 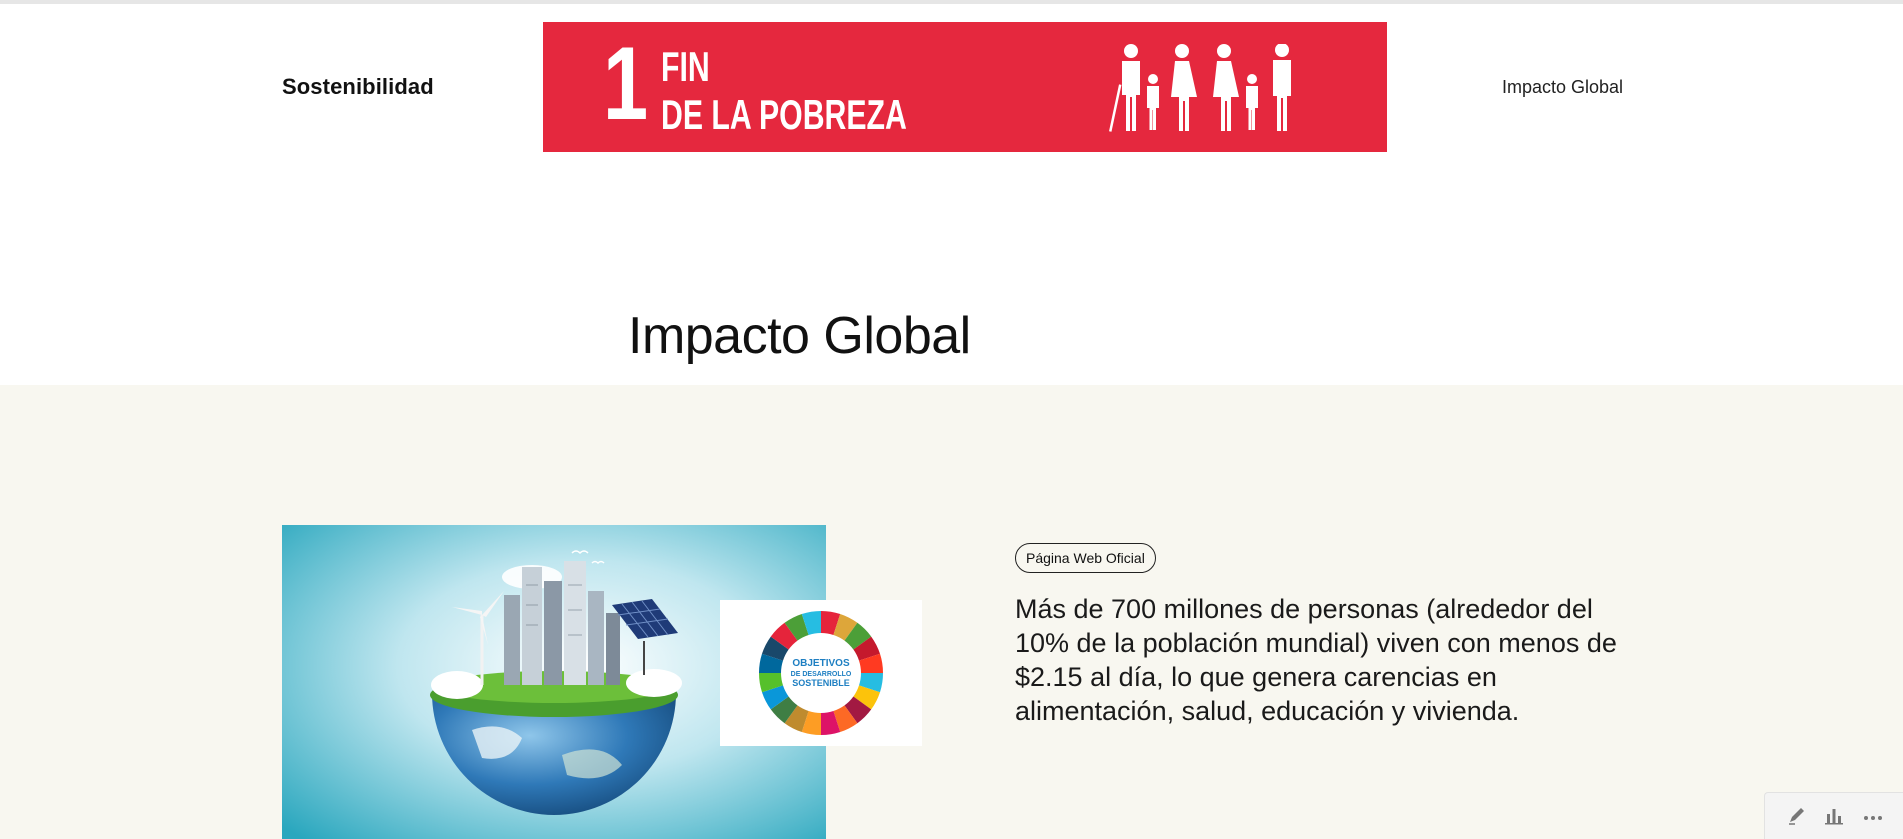 What do you see at coordinates (1200, 88) in the screenshot?
I see `family-icon` at bounding box center [1200, 88].